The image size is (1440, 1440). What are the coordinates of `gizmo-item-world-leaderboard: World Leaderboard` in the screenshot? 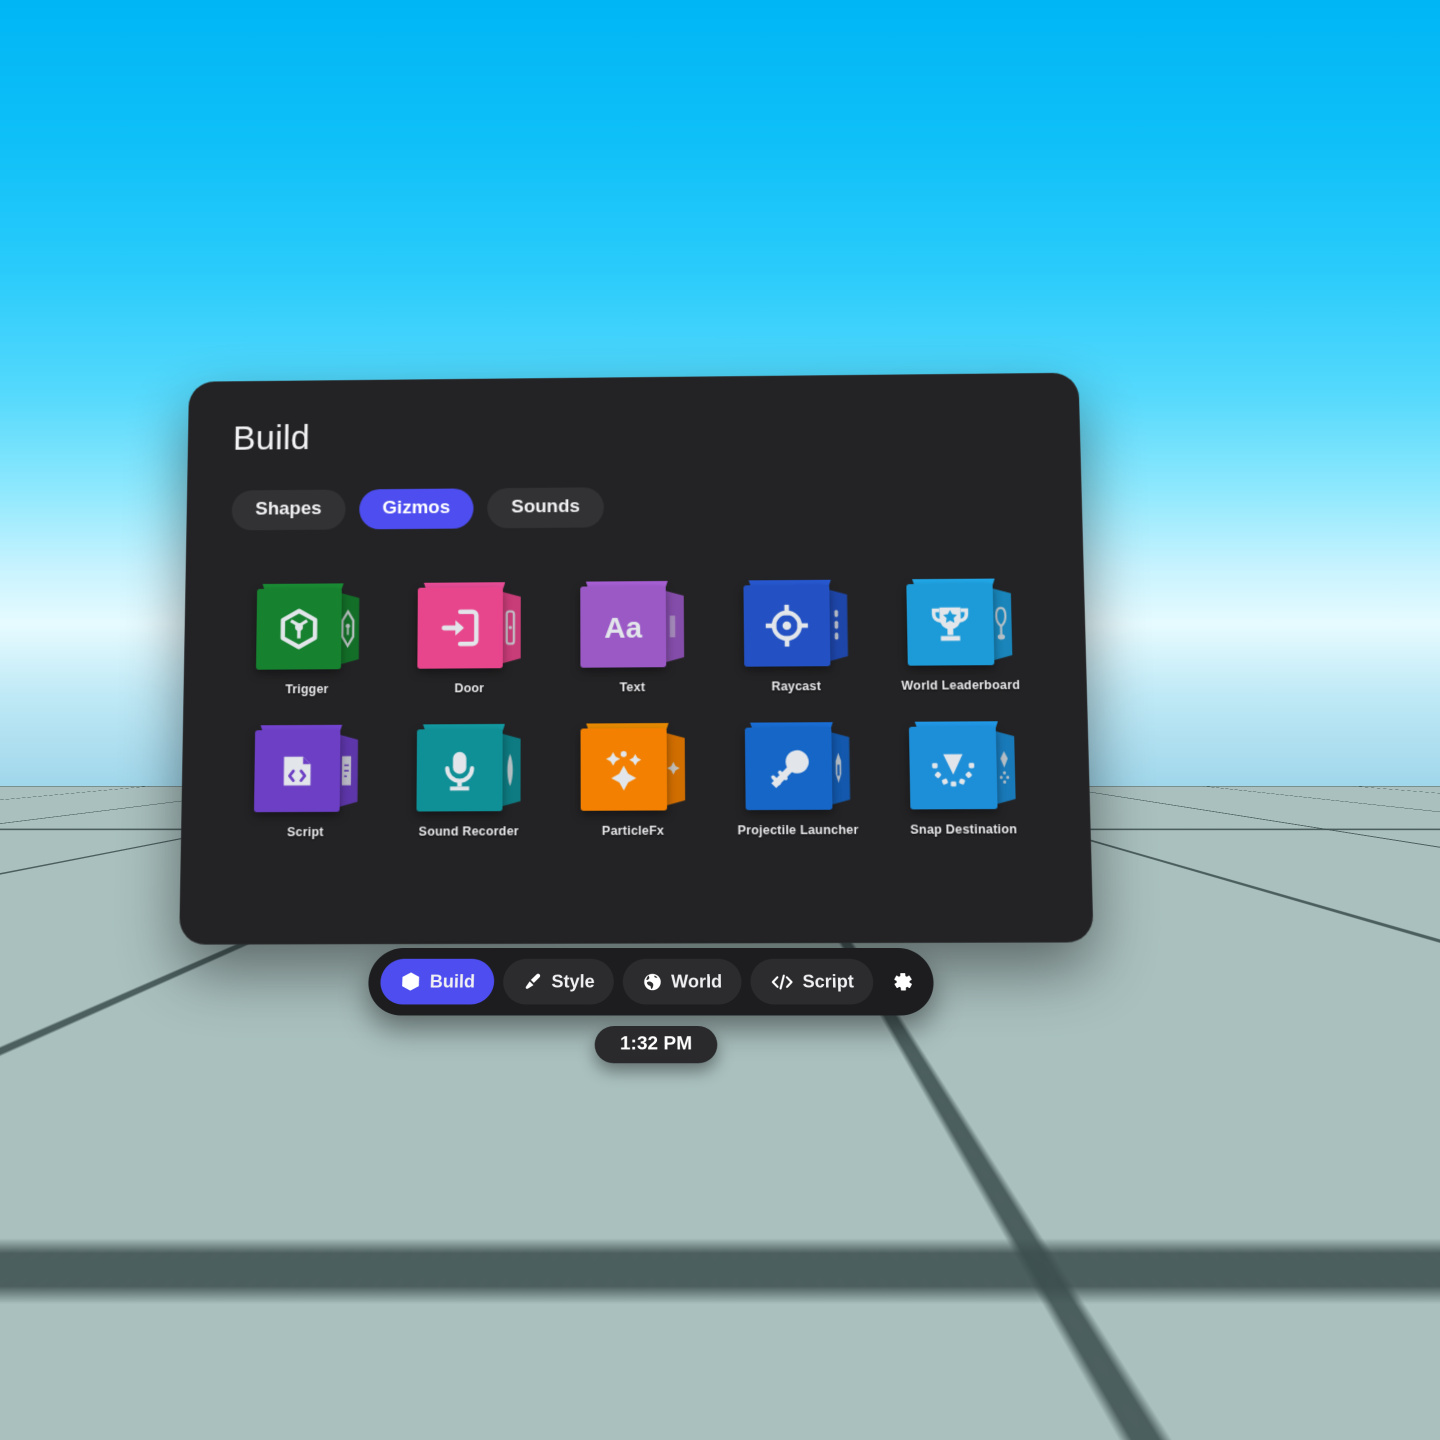 It's located at (960, 638).